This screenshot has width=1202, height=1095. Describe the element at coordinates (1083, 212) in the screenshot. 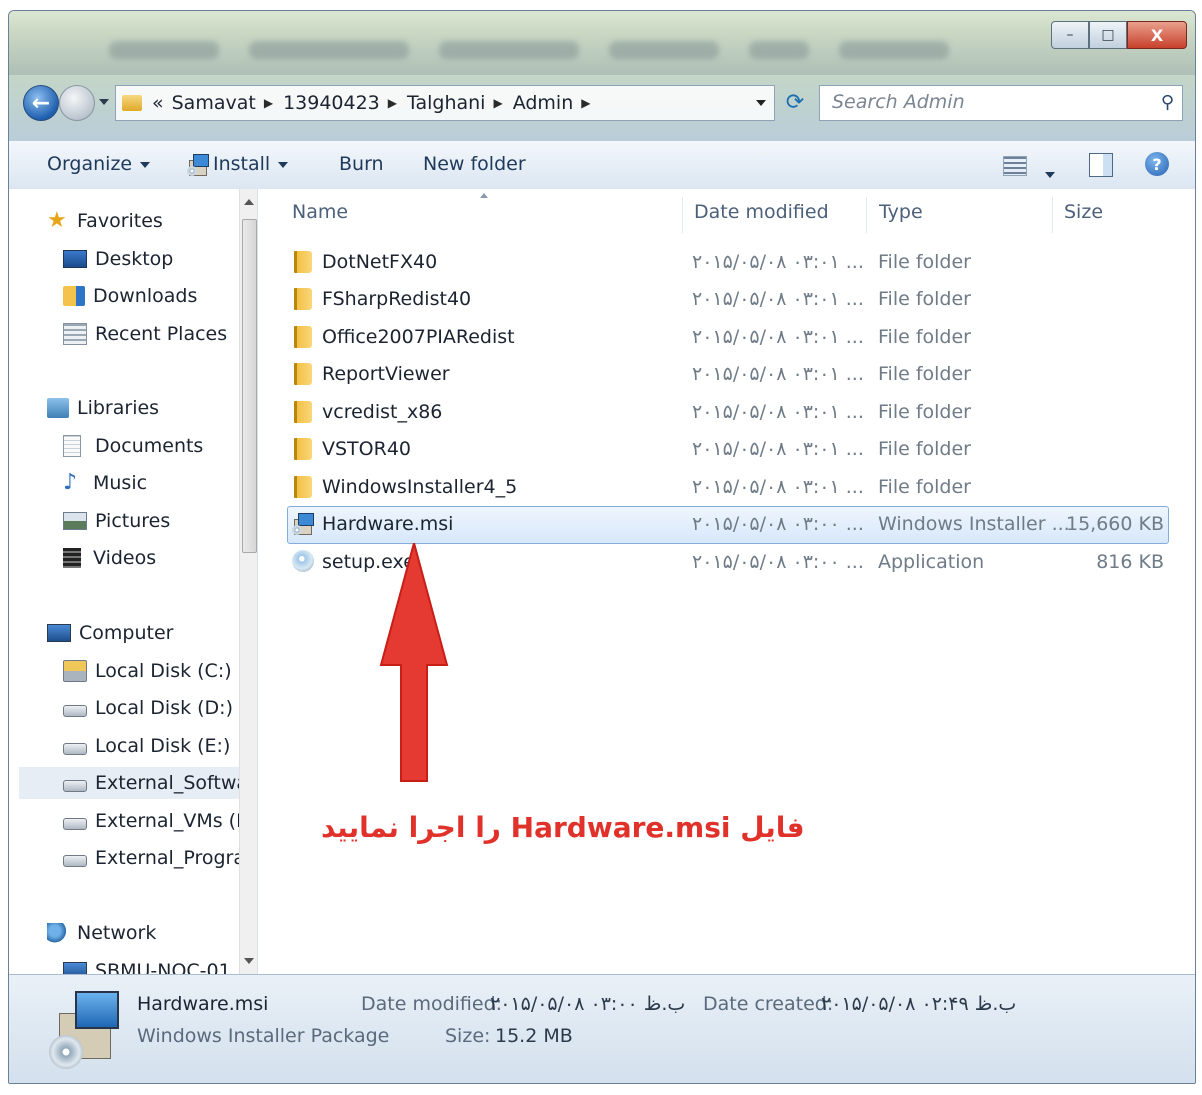

I see `column-header-size: Size` at that location.